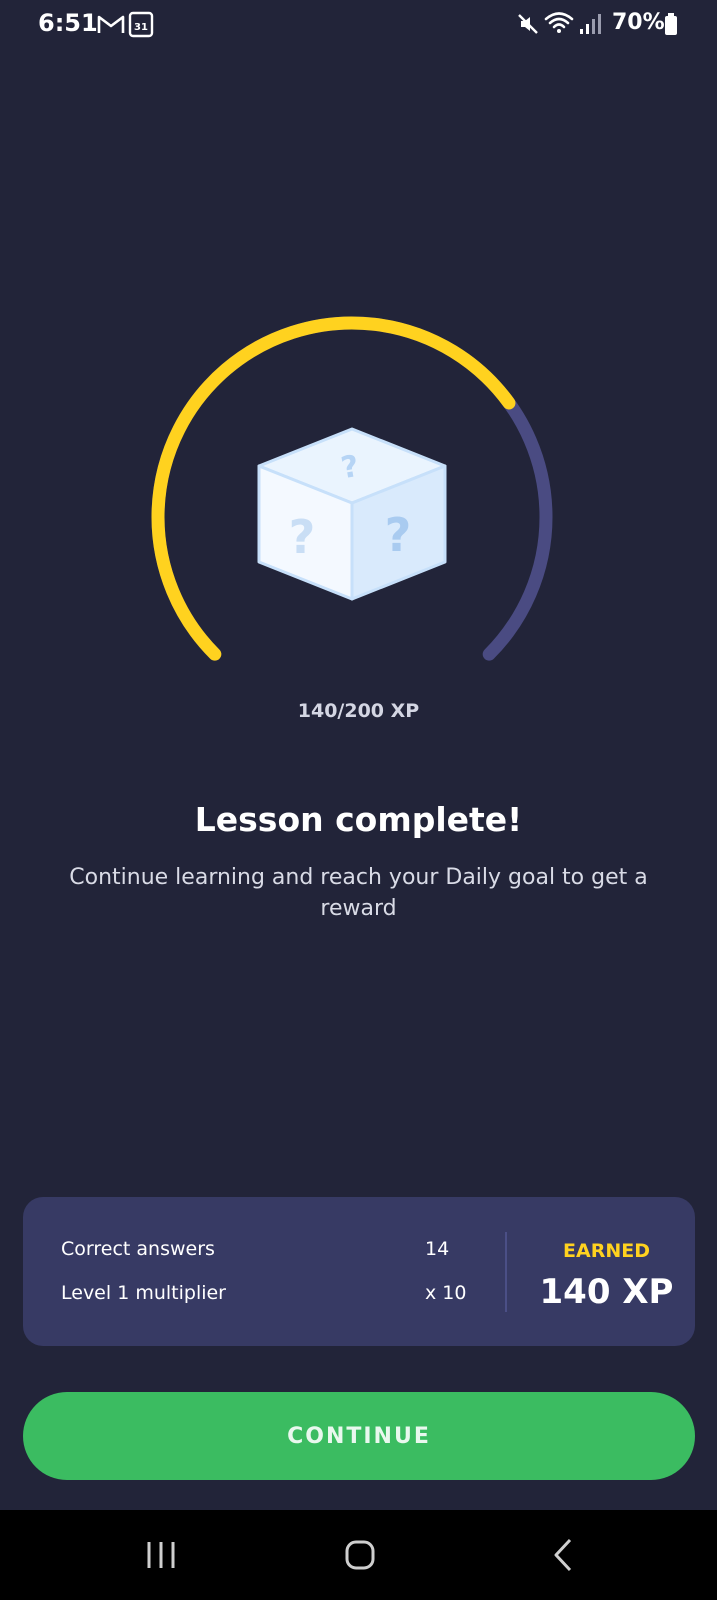 This screenshot has height=1600, width=717. I want to click on earned-value: 140 XP, so click(606, 1292).